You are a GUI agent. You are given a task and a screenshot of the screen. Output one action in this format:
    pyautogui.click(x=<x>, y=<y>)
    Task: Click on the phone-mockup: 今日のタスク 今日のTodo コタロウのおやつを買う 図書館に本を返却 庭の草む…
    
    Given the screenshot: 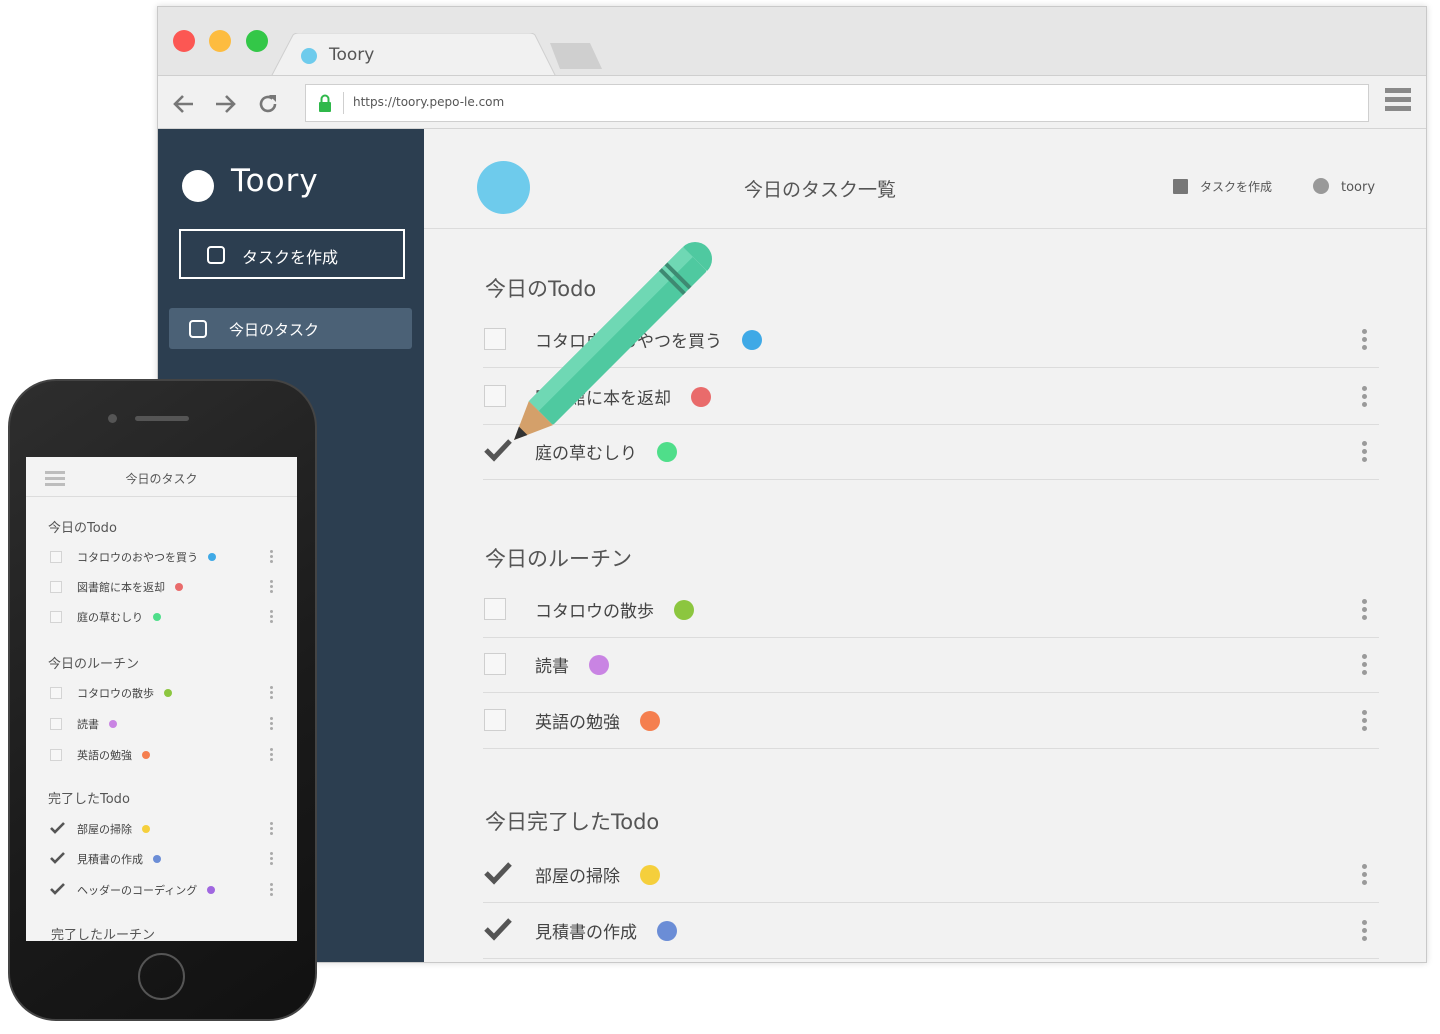 What is the action you would take?
    pyautogui.click(x=162, y=700)
    